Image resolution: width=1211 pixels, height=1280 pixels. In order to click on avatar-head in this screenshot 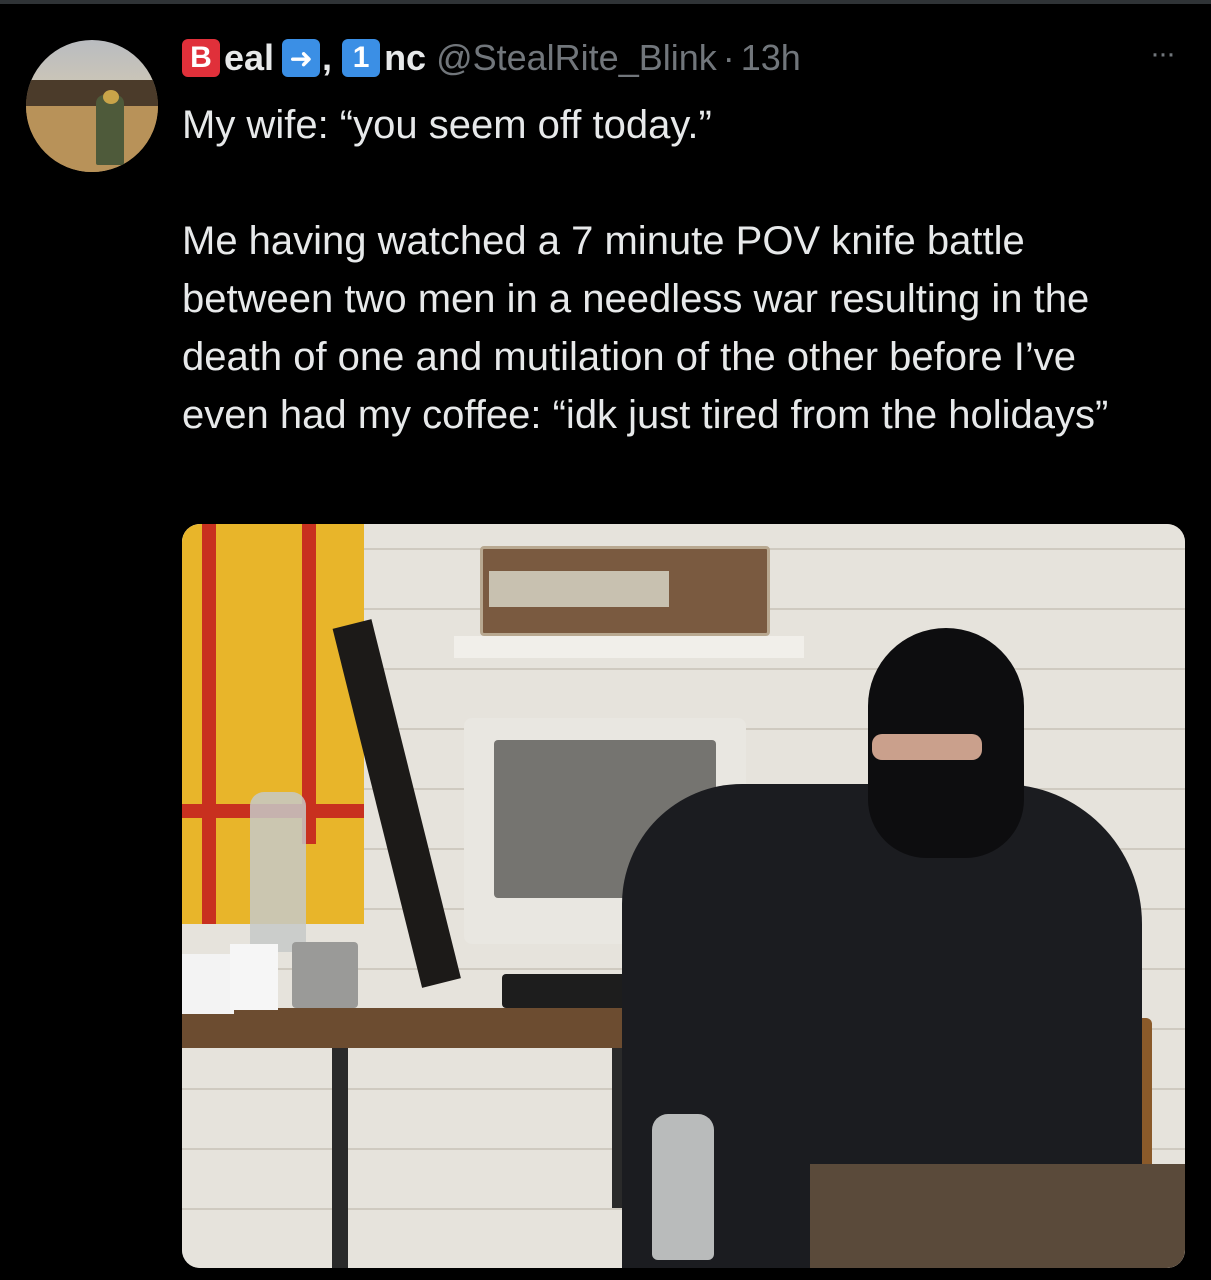, I will do `click(111, 97)`.